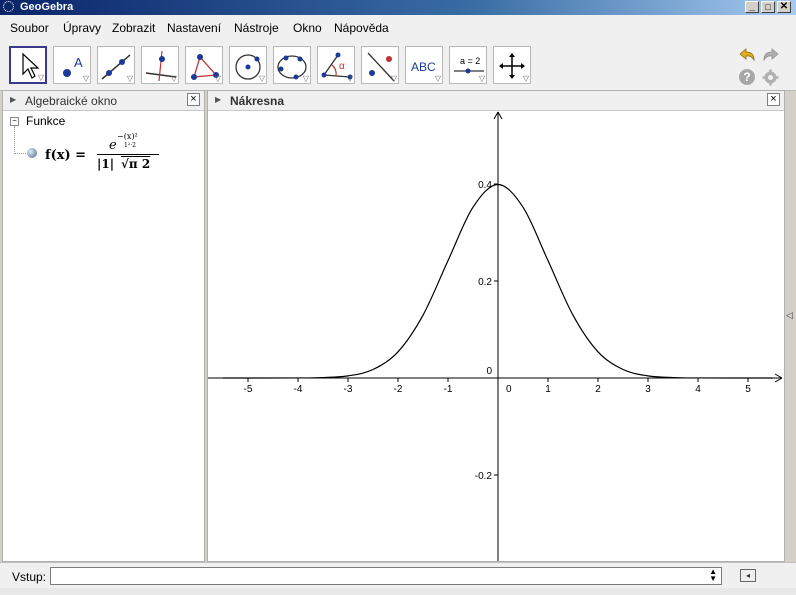 The image size is (796, 595). Describe the element at coordinates (82, 28) in the screenshot. I see `menu-upravy: Úpravy` at that location.